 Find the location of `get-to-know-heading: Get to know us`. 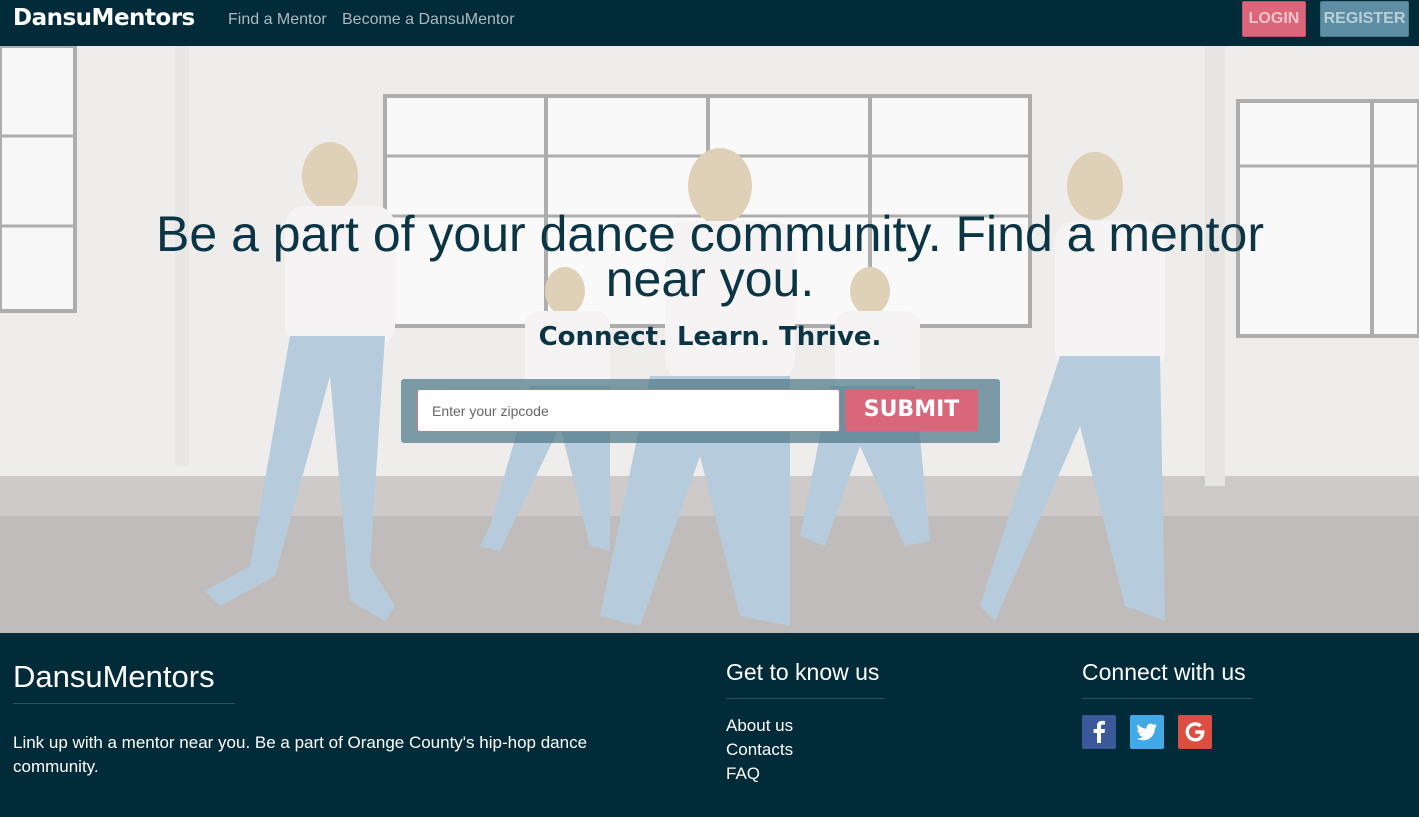

get-to-know-heading: Get to know us is located at coordinates (805, 679).